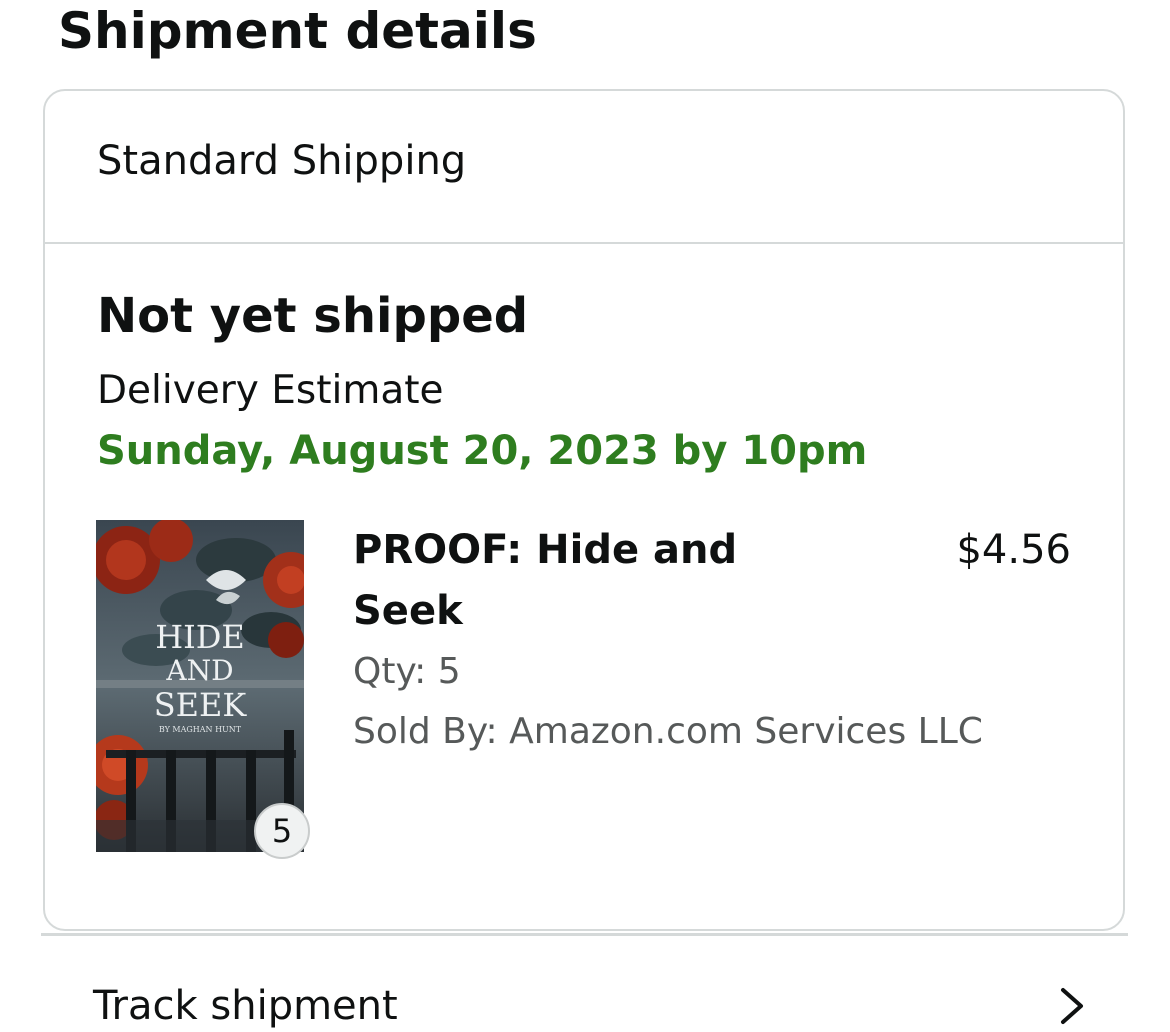 This screenshot has width=1170, height=1032. Describe the element at coordinates (297, 31) in the screenshot. I see `page-title: Shipment details` at that location.